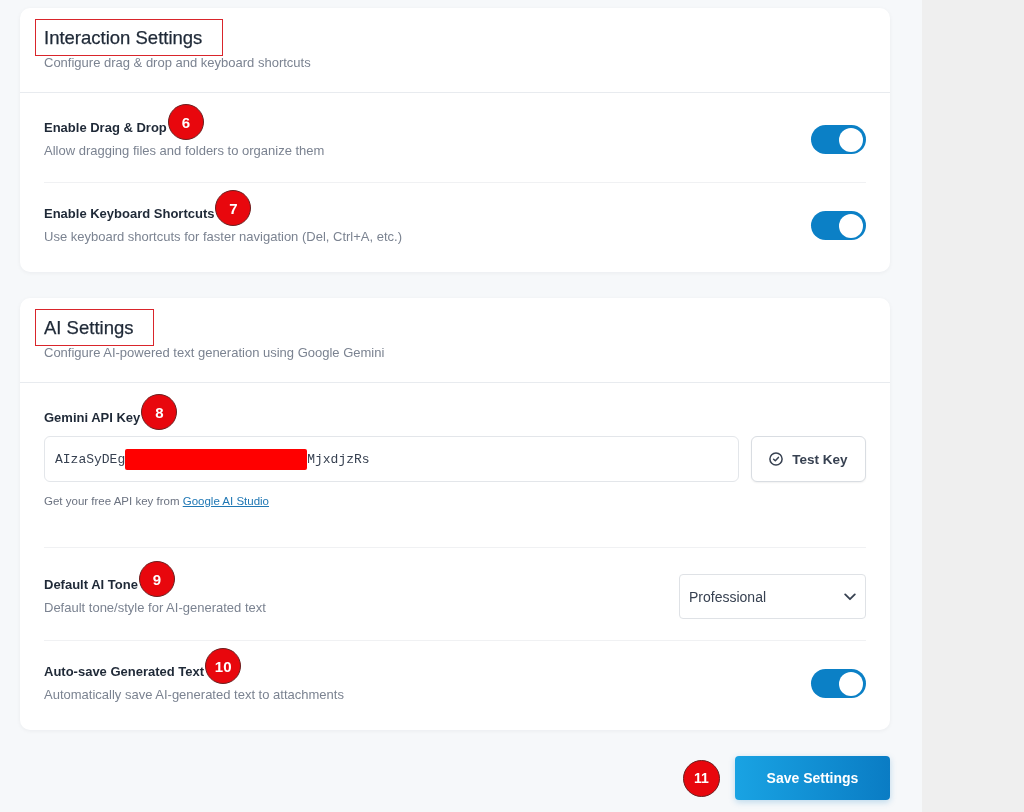 The width and height of the screenshot is (1024, 812). What do you see at coordinates (129, 214) in the screenshot?
I see `setting-label: Enable Keyboard Shortcuts` at bounding box center [129, 214].